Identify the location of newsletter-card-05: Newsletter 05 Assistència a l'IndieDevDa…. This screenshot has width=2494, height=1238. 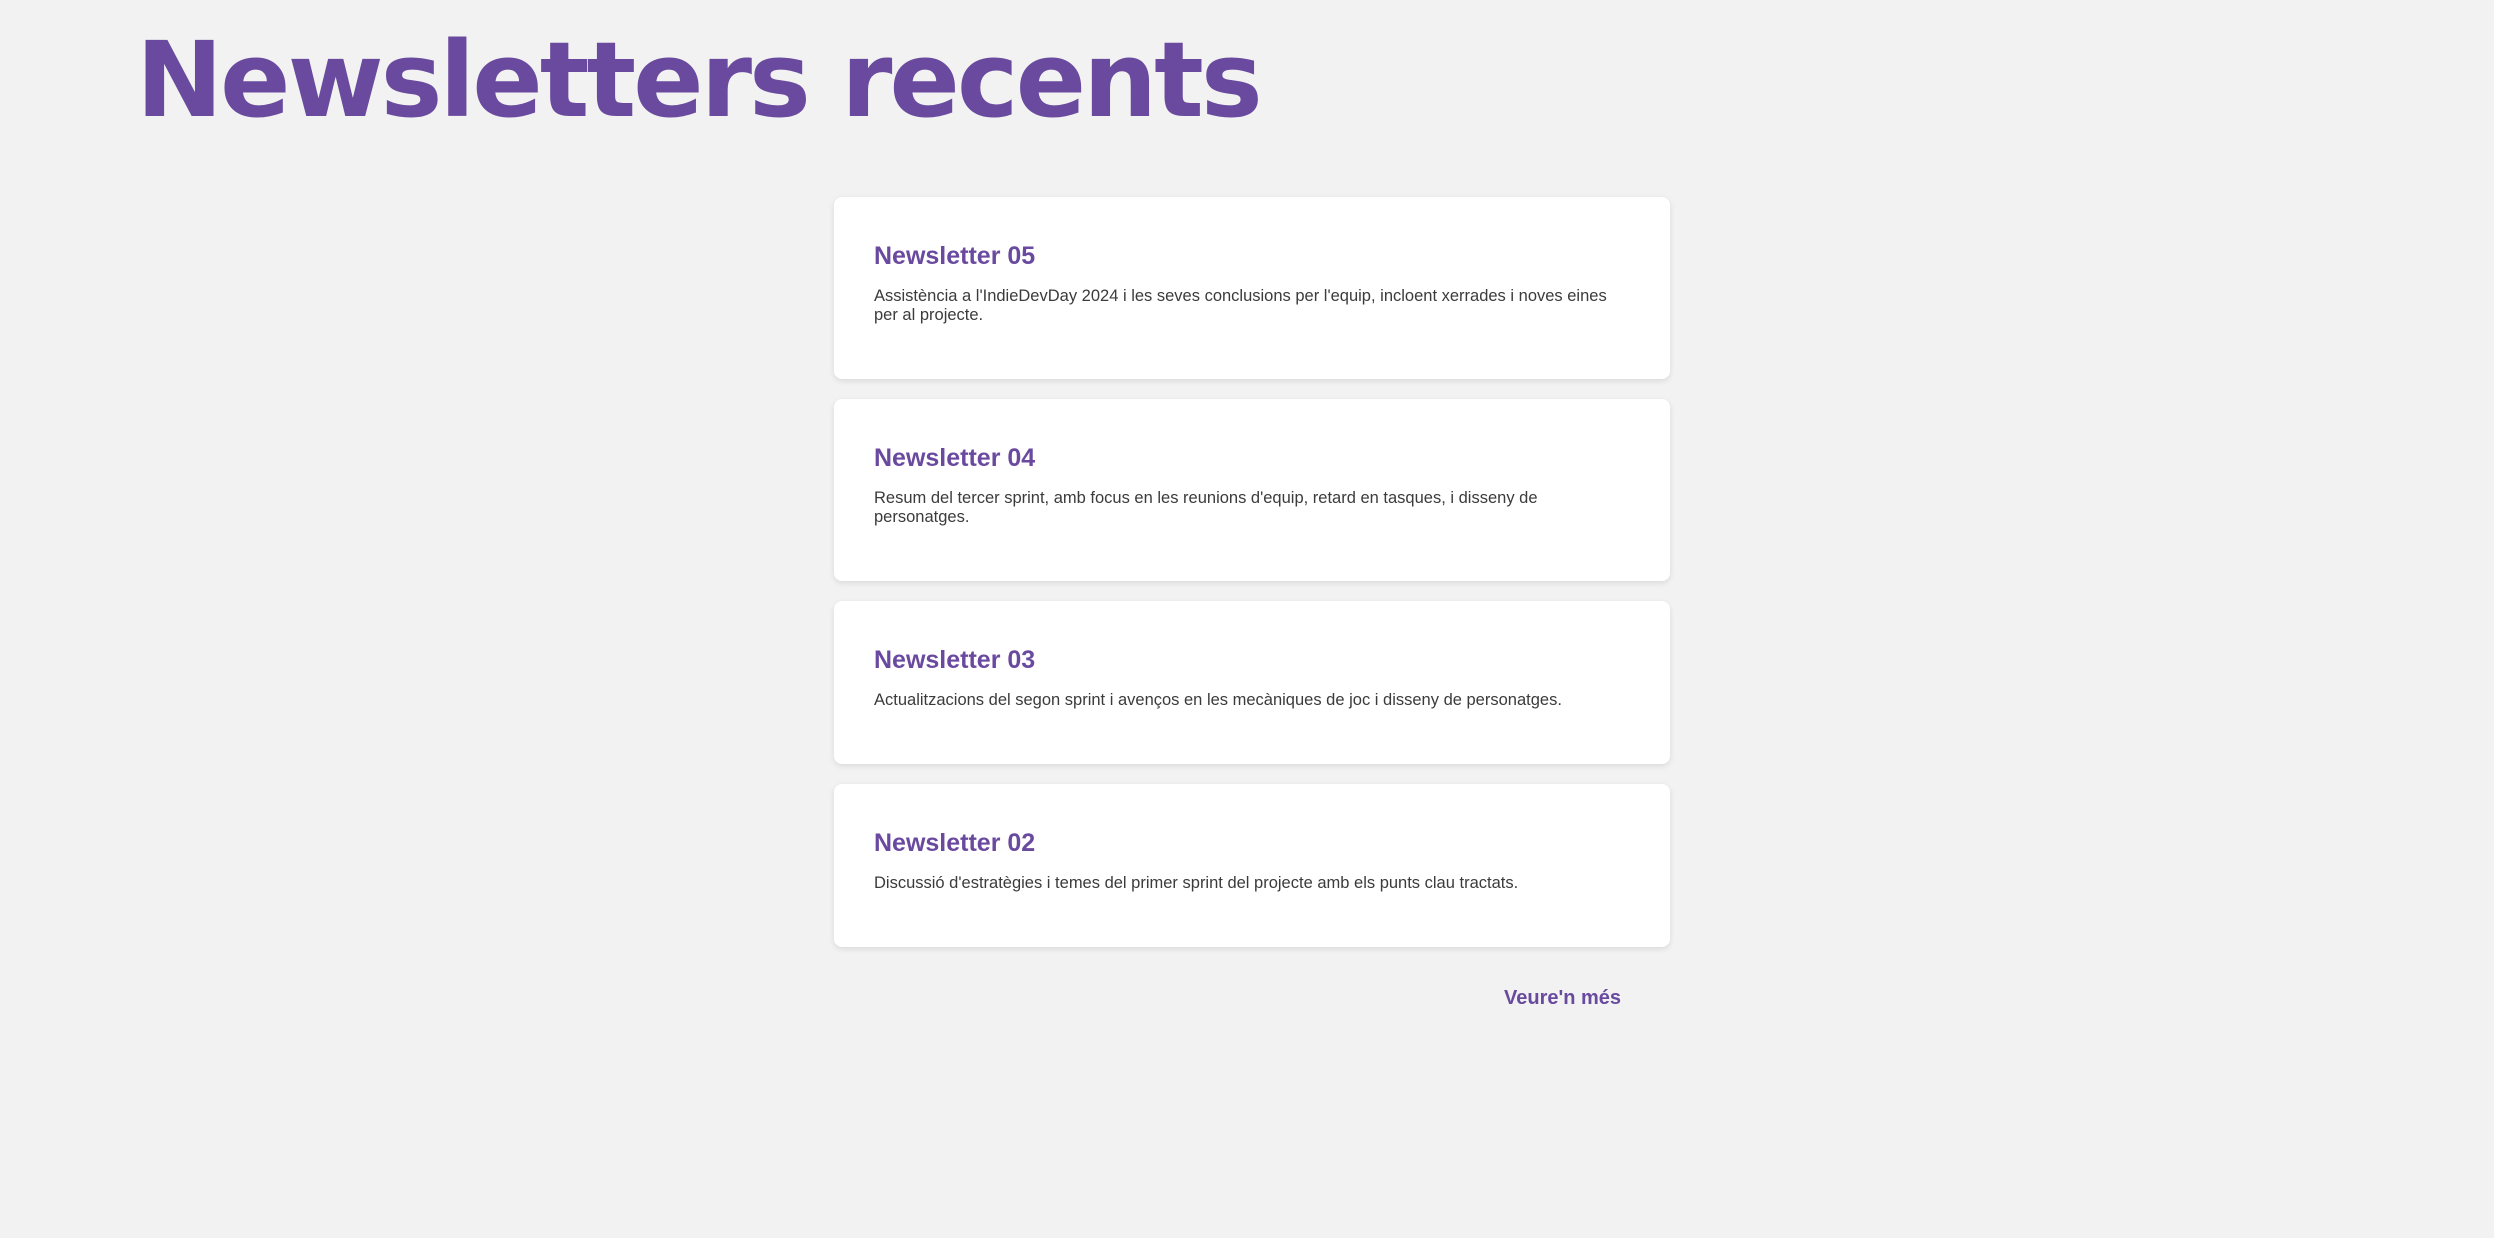
(1252, 288).